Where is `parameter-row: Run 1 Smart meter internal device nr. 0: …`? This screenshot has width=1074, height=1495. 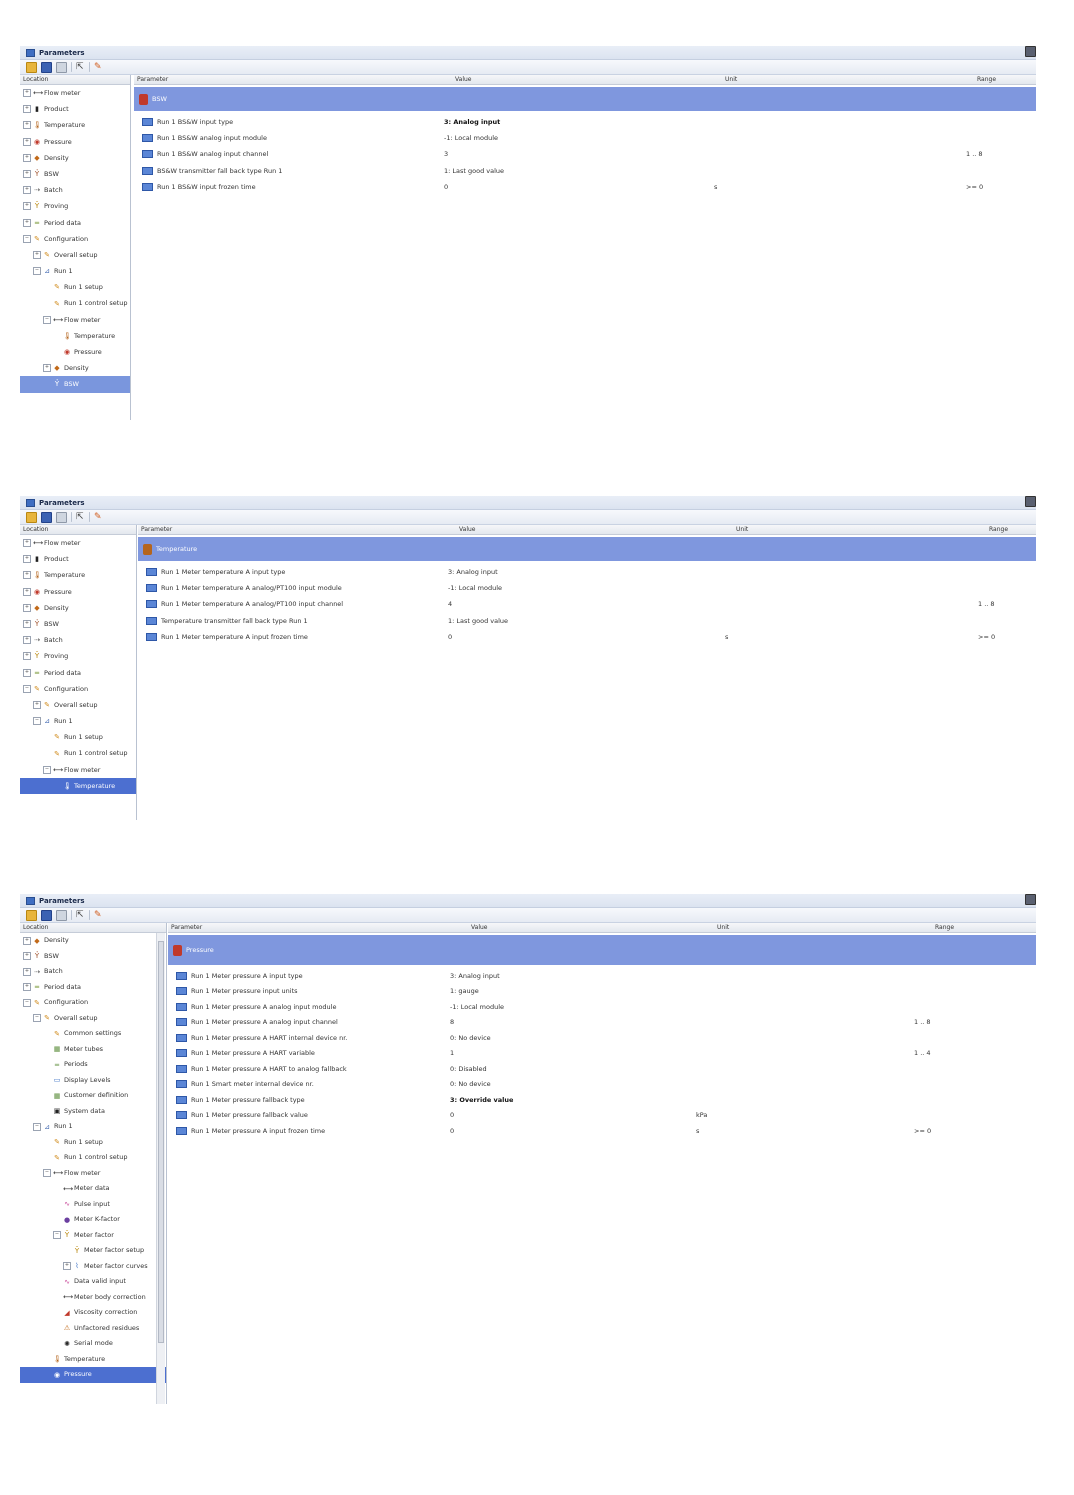
parameter-row: Run 1 Smart meter internal device nr. 0: … is located at coordinates (602, 1085).